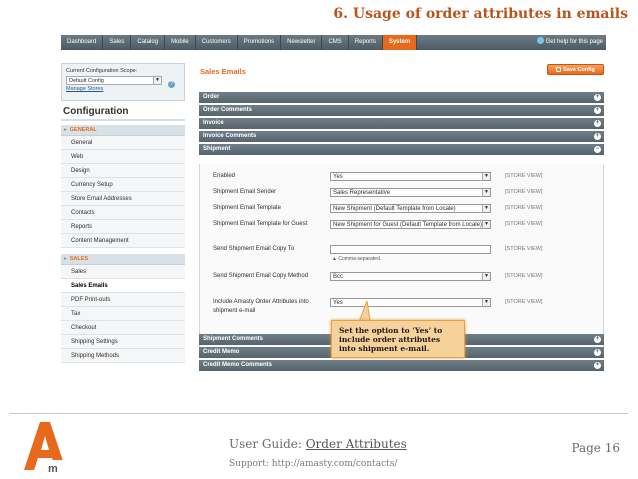 The image size is (638, 479). I want to click on help-link: Get help for this page, so click(569, 42).